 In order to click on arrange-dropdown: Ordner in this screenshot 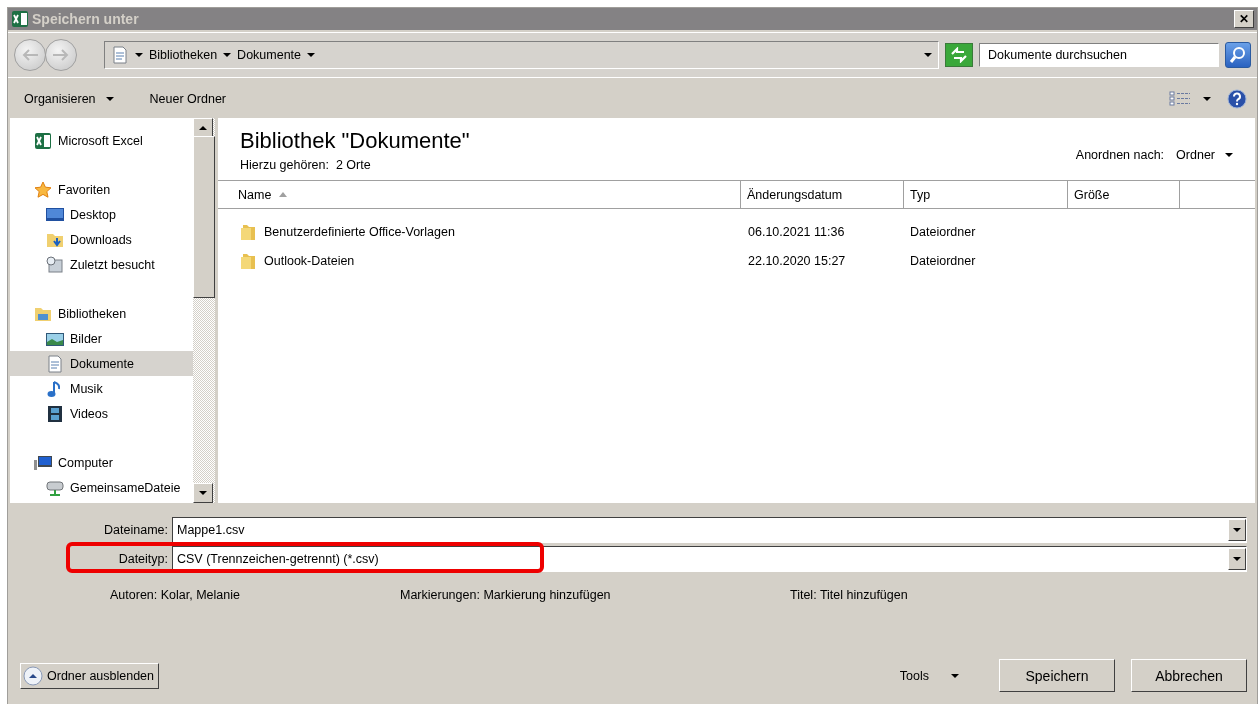, I will do `click(1204, 155)`.